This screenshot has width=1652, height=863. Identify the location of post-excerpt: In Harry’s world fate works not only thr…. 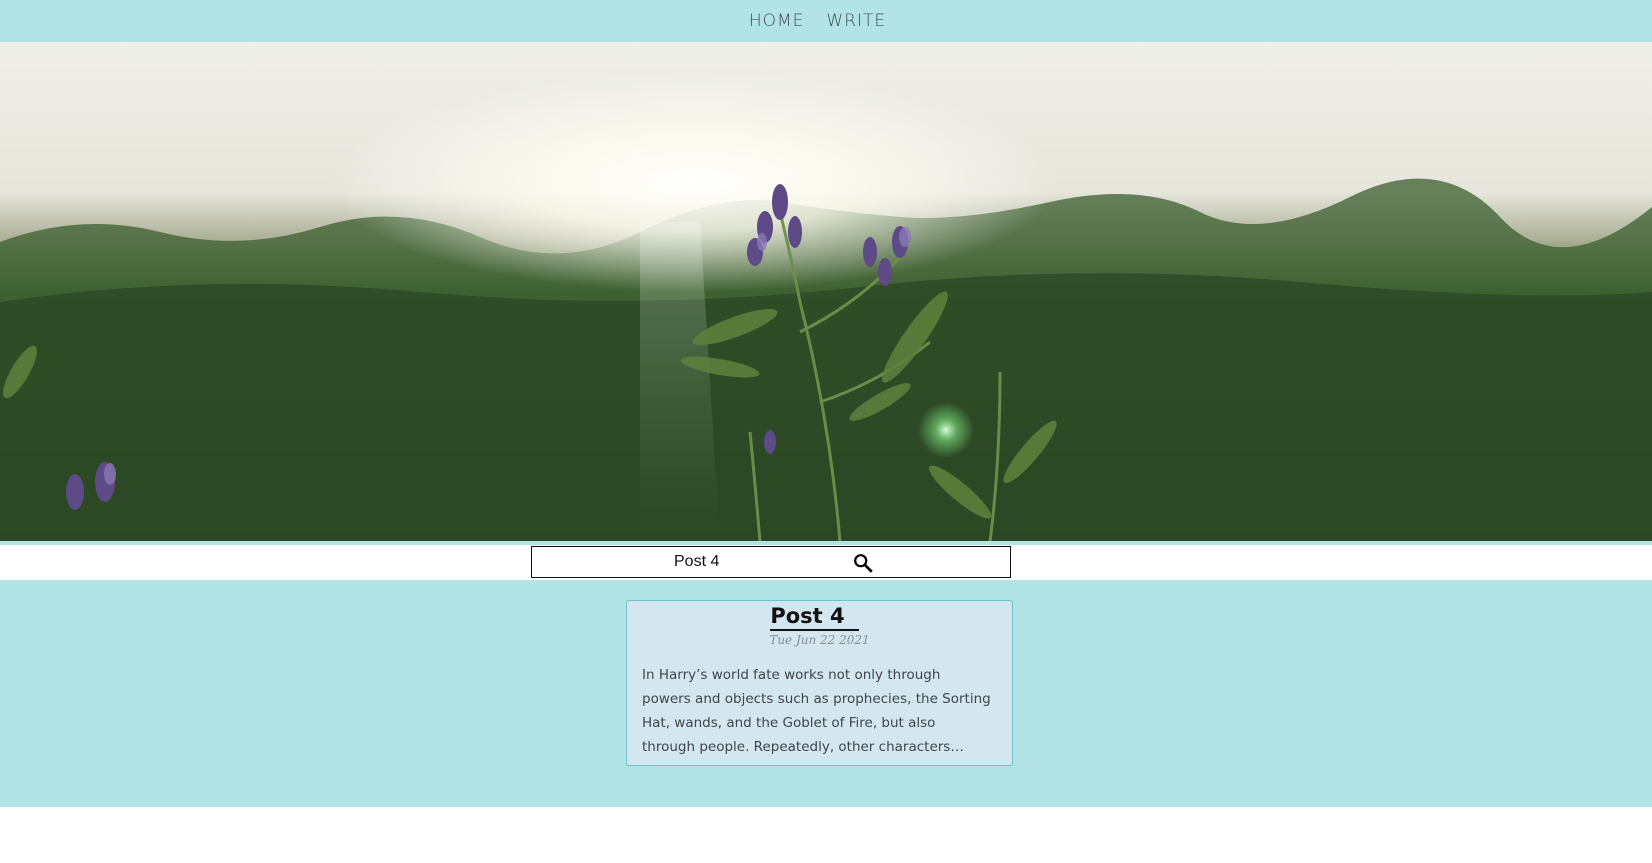
(816, 711).